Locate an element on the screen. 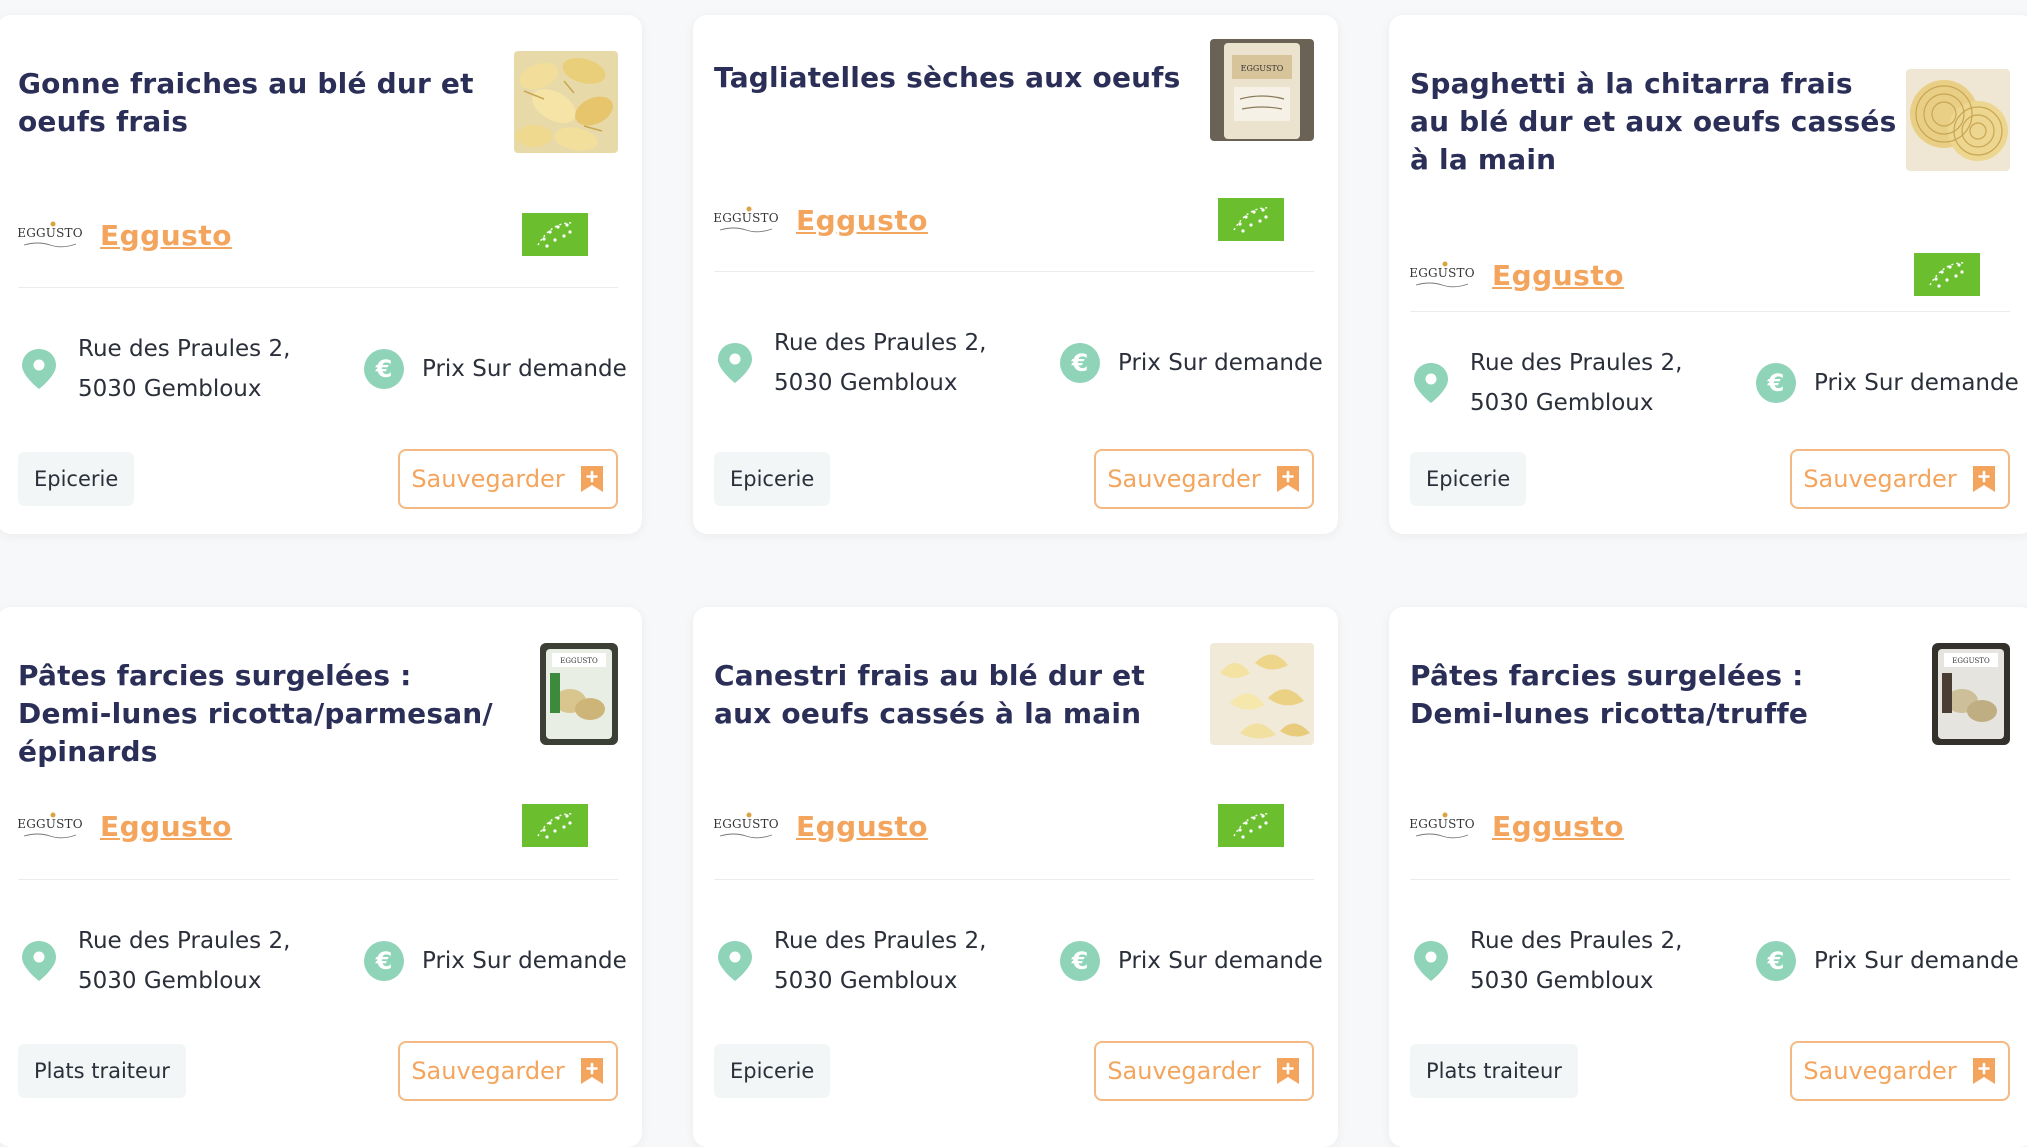 The height and width of the screenshot is (1147, 2027). pasta-gonne-image is located at coordinates (566, 102).